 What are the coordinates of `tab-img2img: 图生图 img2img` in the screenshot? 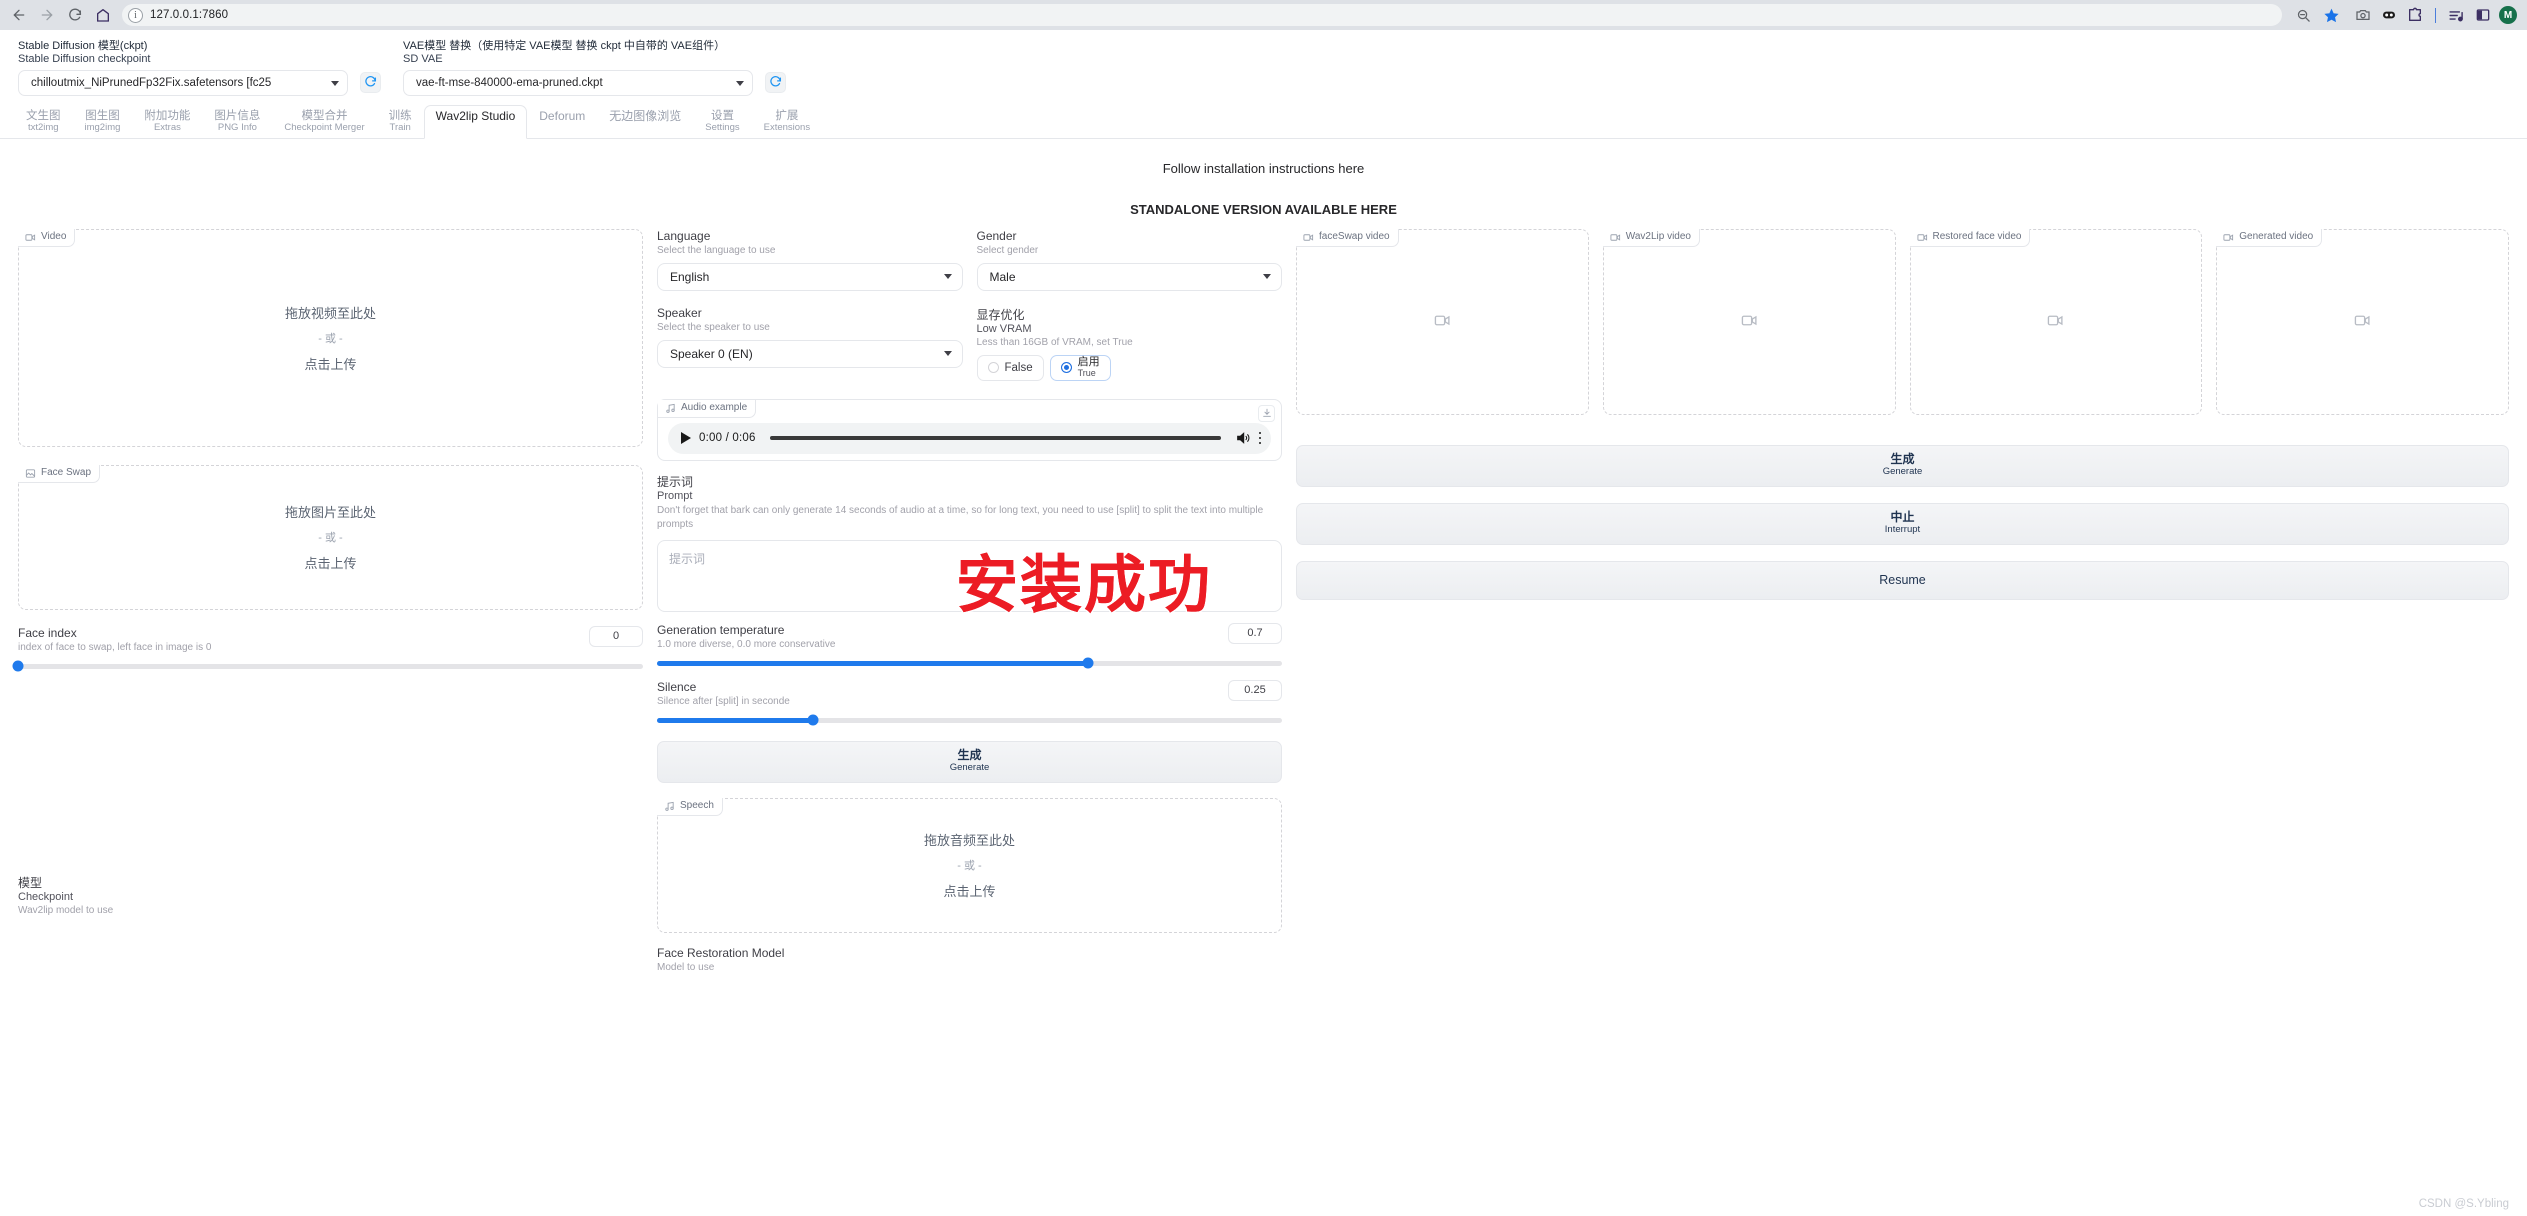 It's located at (103, 122).